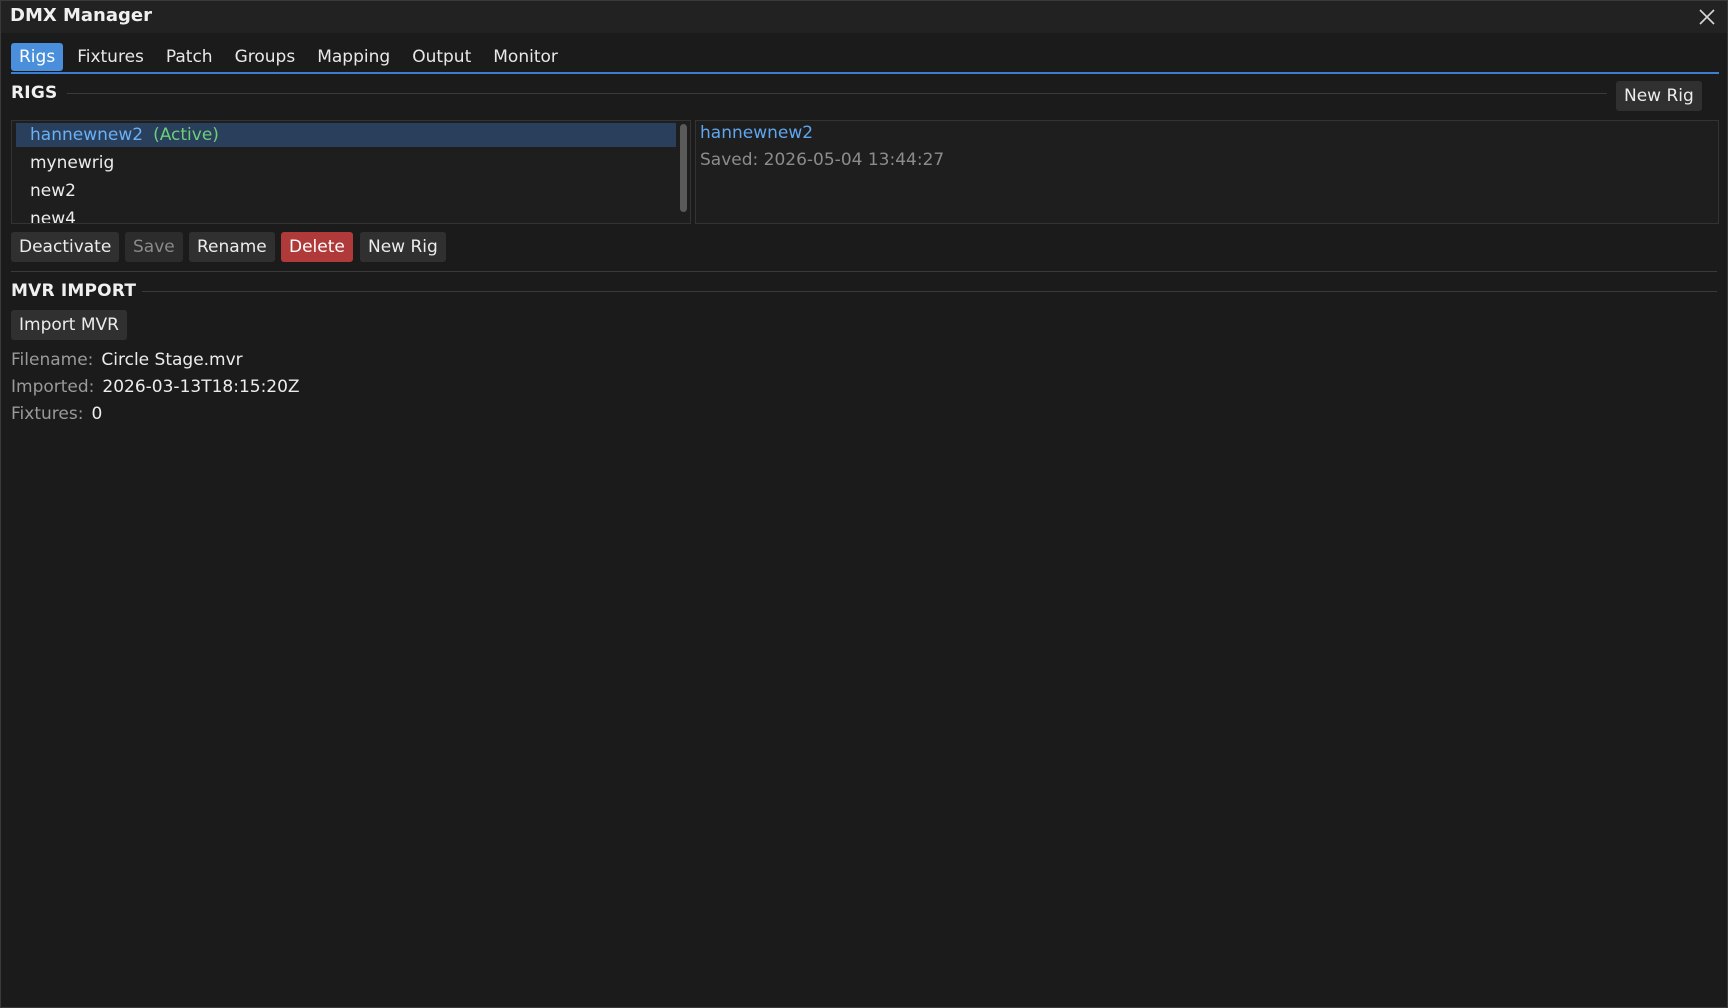 The width and height of the screenshot is (1728, 1008). Describe the element at coordinates (87, 135) in the screenshot. I see `rig-name: hannewnew2` at that location.